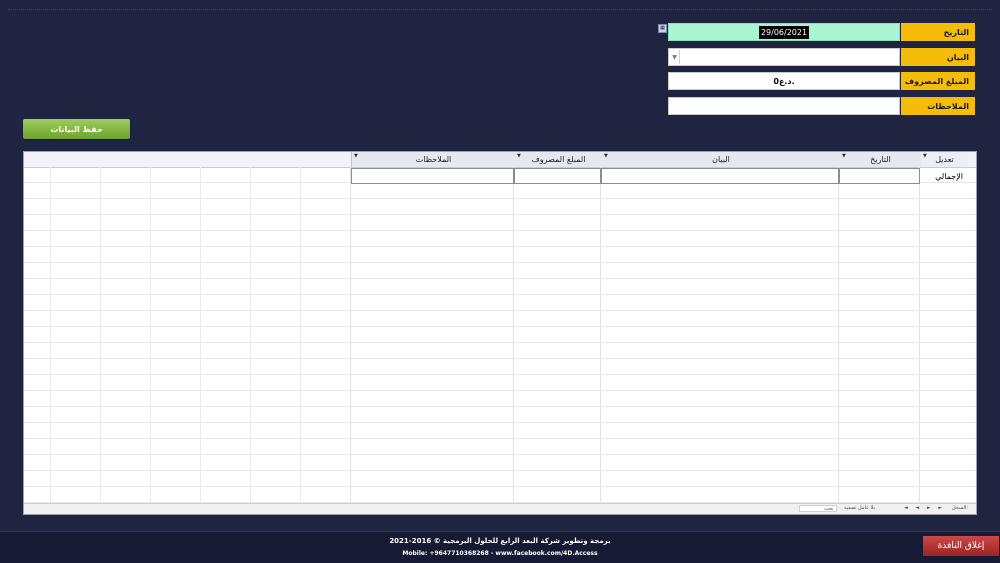  I want to click on total-date-cell, so click(879, 176).